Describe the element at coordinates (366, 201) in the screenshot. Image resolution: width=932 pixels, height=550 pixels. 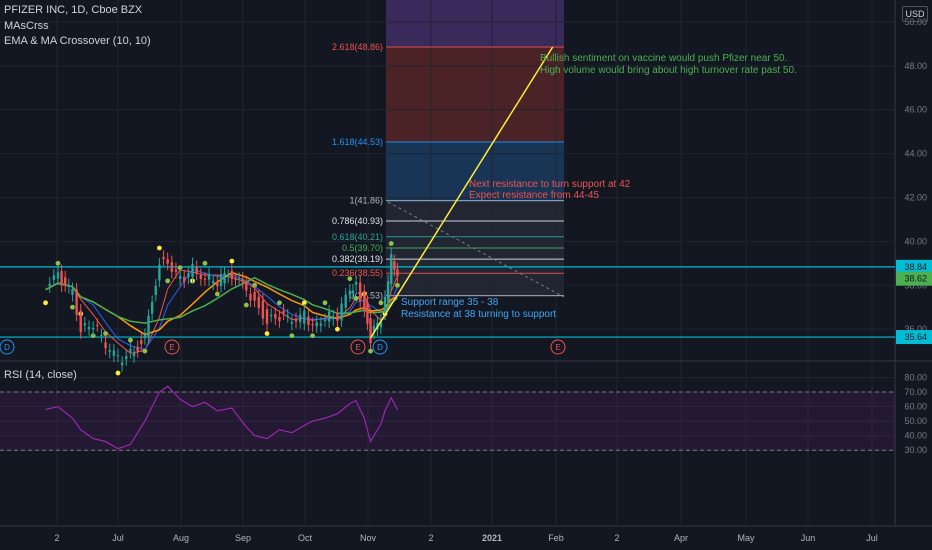
I see `fib-level-label: 1(41.86)` at that location.